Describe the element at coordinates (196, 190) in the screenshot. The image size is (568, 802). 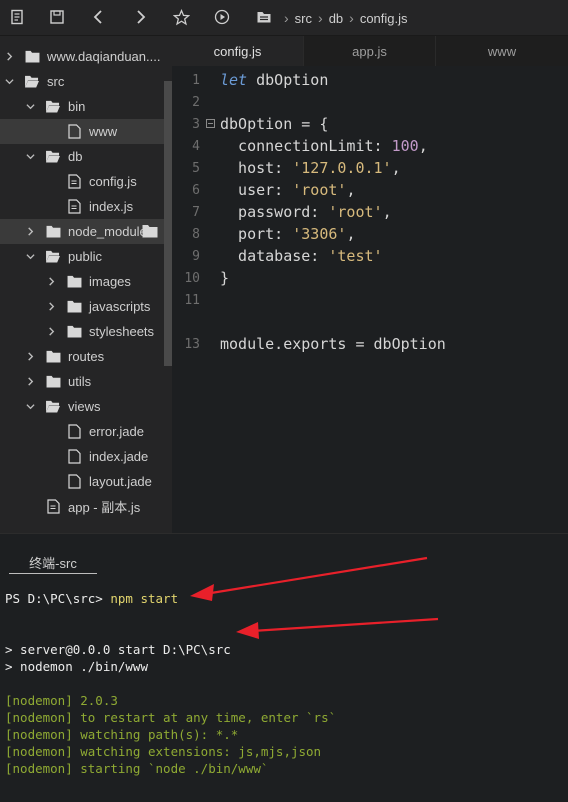
I see `line-number: 6` at that location.